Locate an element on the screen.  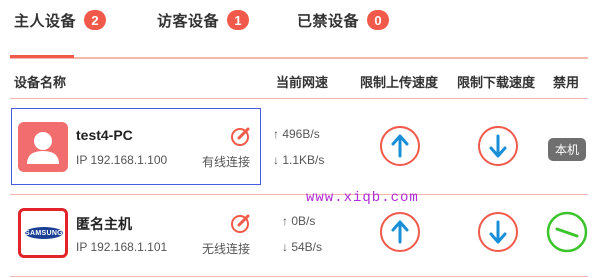
column-header-ban: 禁用 is located at coordinates (566, 82).